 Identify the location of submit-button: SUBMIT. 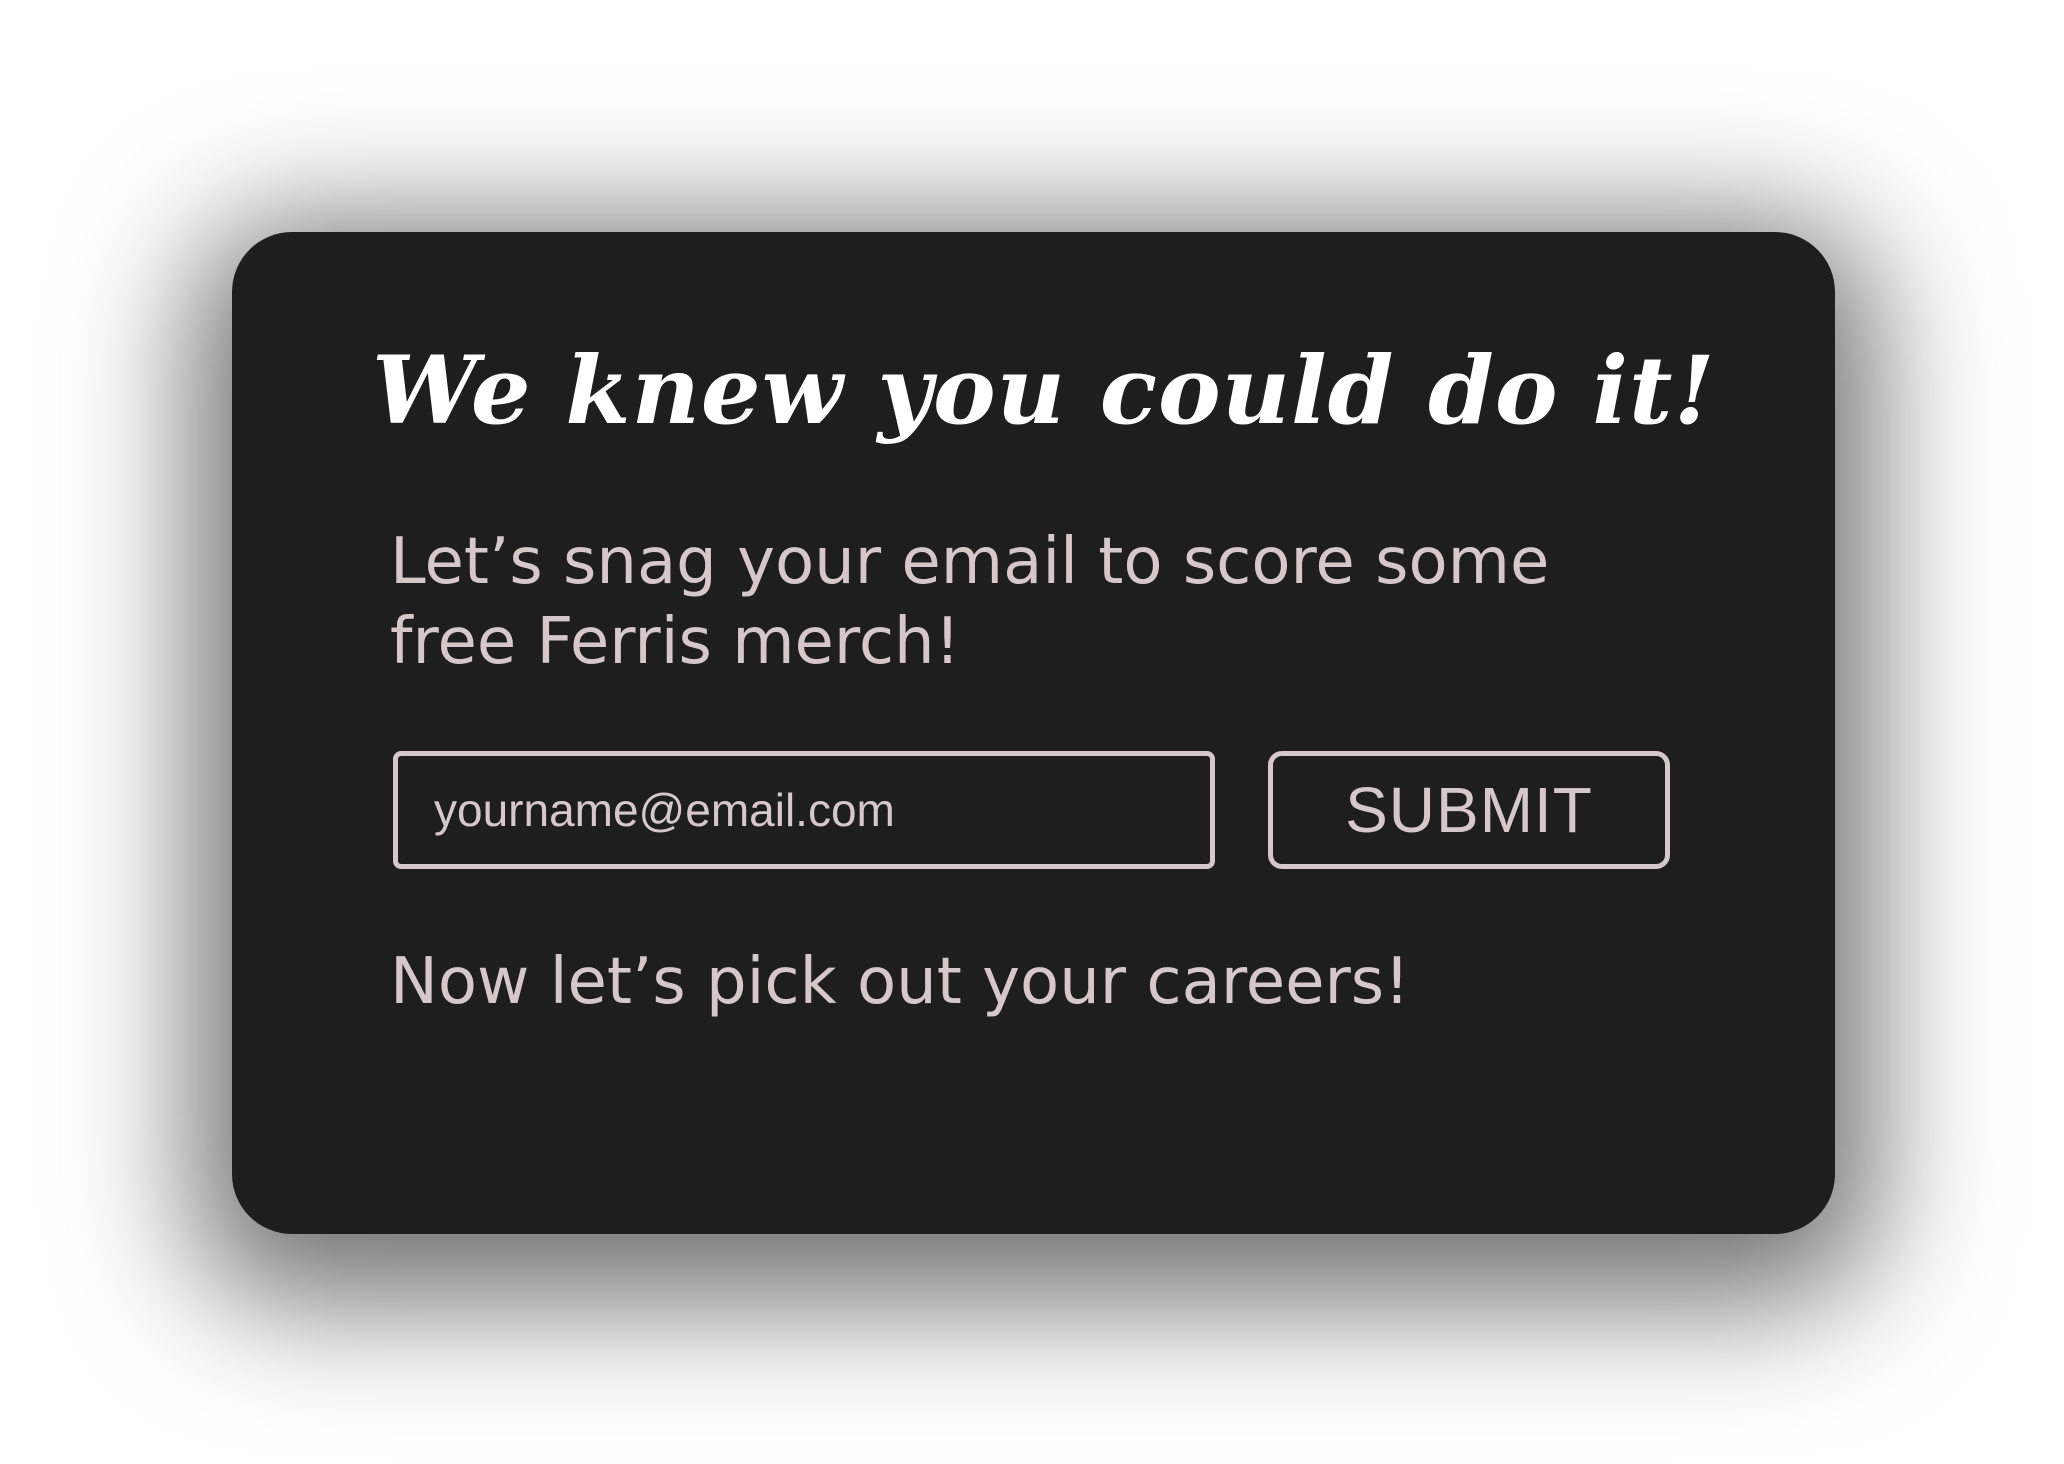
(1469, 810).